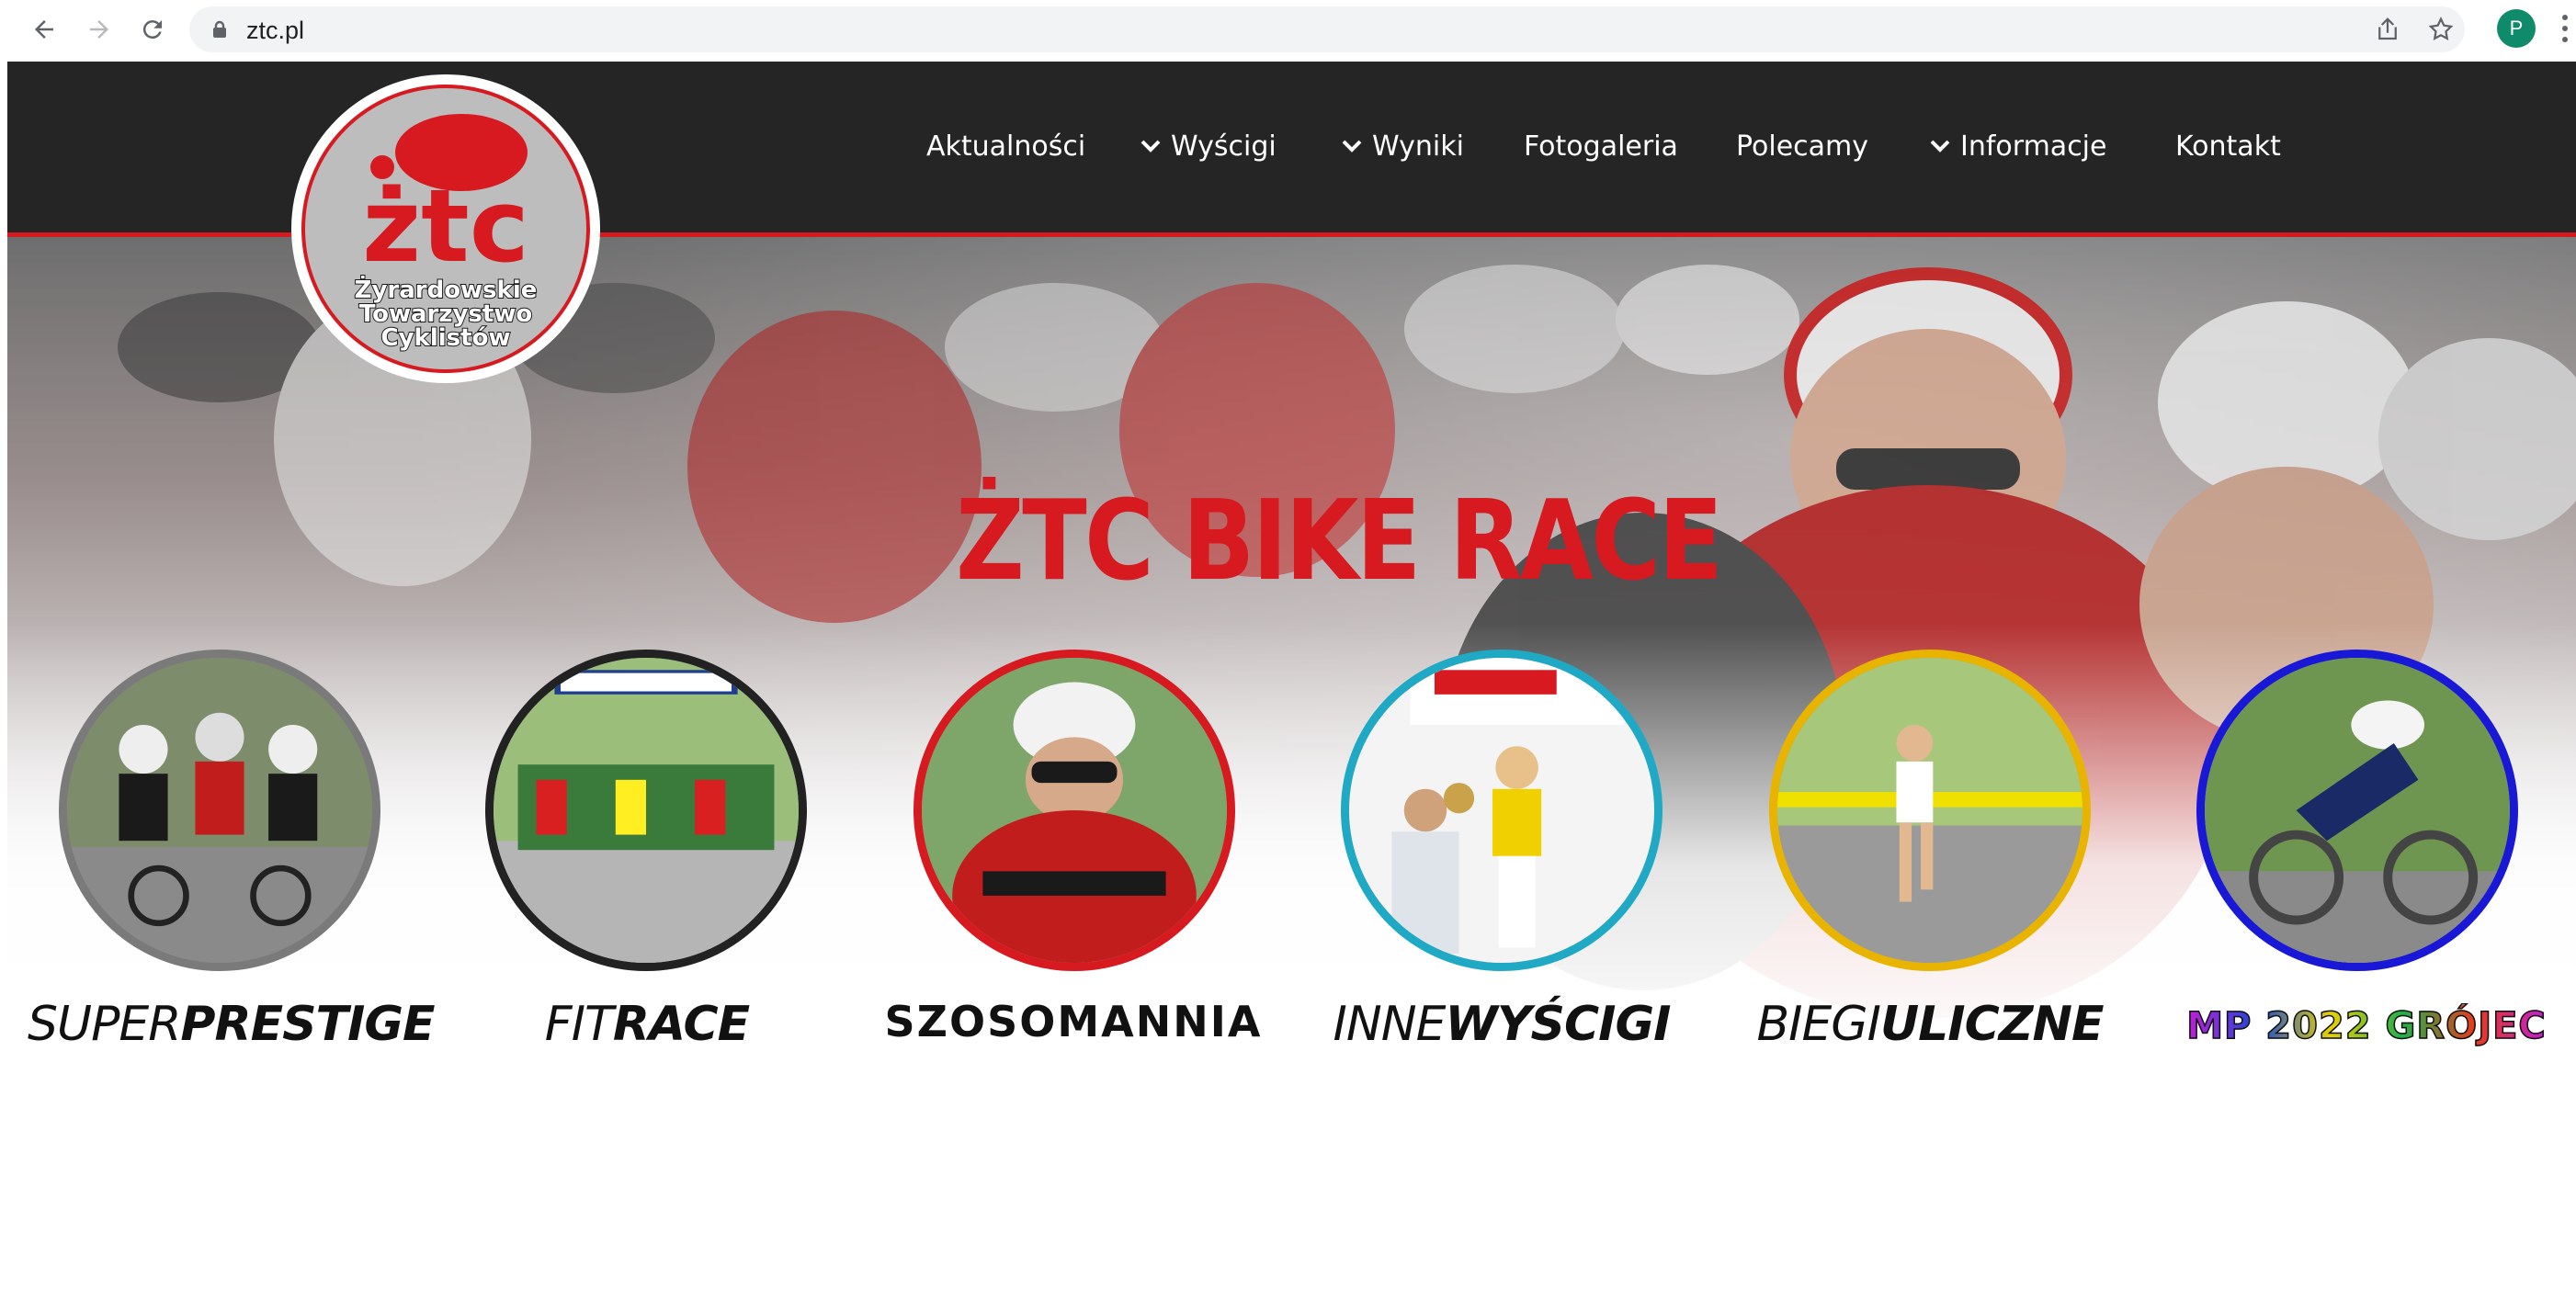 This screenshot has width=2576, height=1311. I want to click on forward-arrow-icon, so click(99, 29).